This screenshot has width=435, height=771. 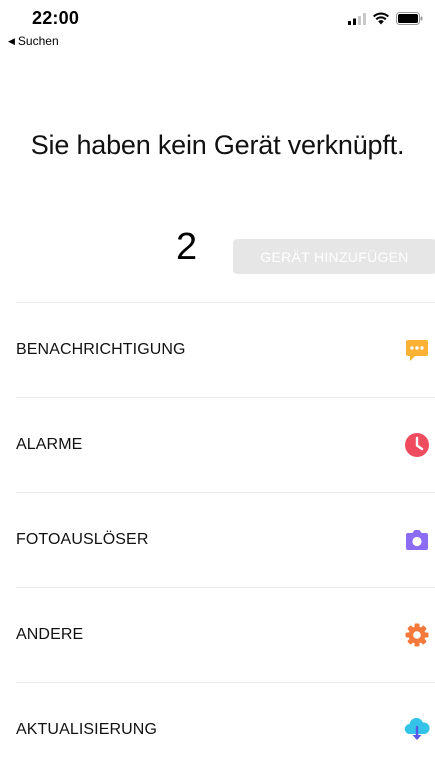 What do you see at coordinates (38, 41) in the screenshot?
I see `back-link-label: Suchen` at bounding box center [38, 41].